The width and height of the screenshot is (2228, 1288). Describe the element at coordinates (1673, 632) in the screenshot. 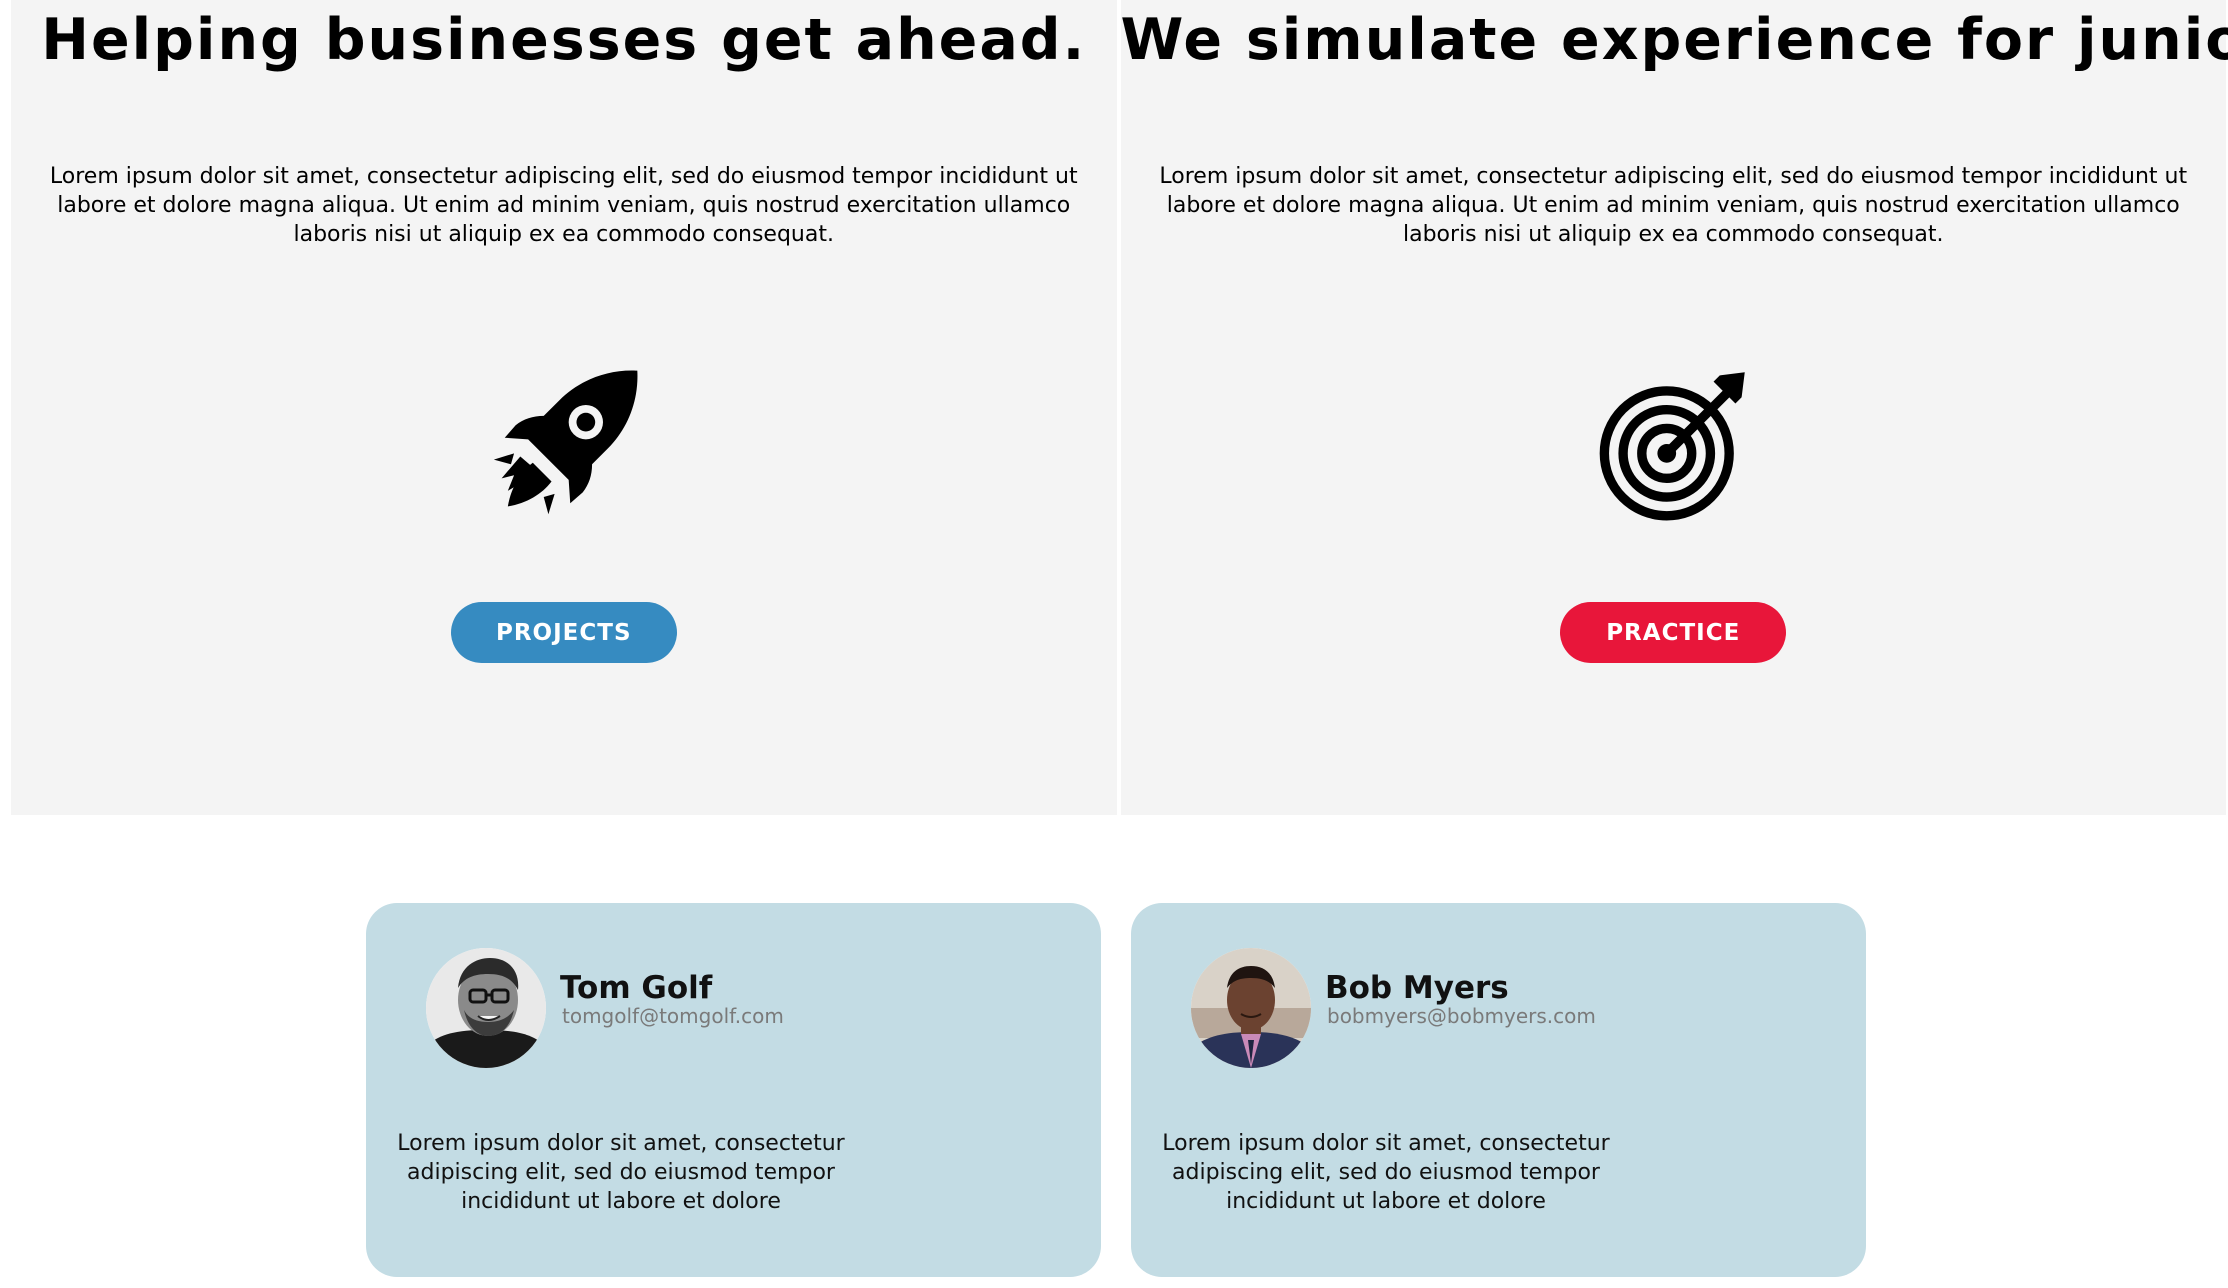

I see `practice-button: PRACTICE` at that location.